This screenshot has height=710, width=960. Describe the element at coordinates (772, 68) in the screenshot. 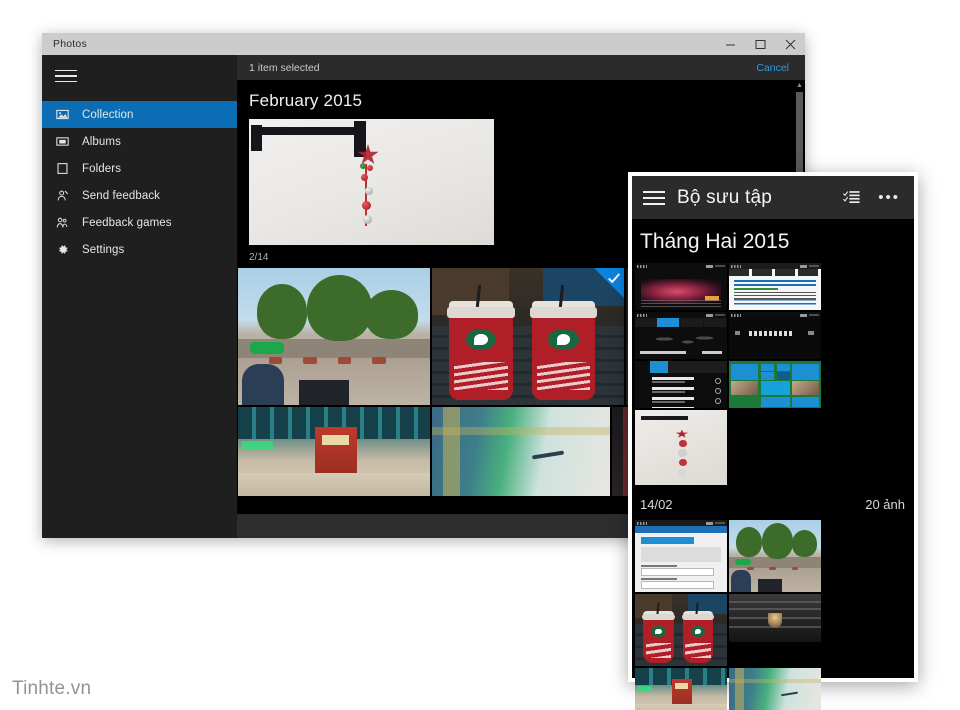

I see `cancel-selection-button: Cancel` at that location.